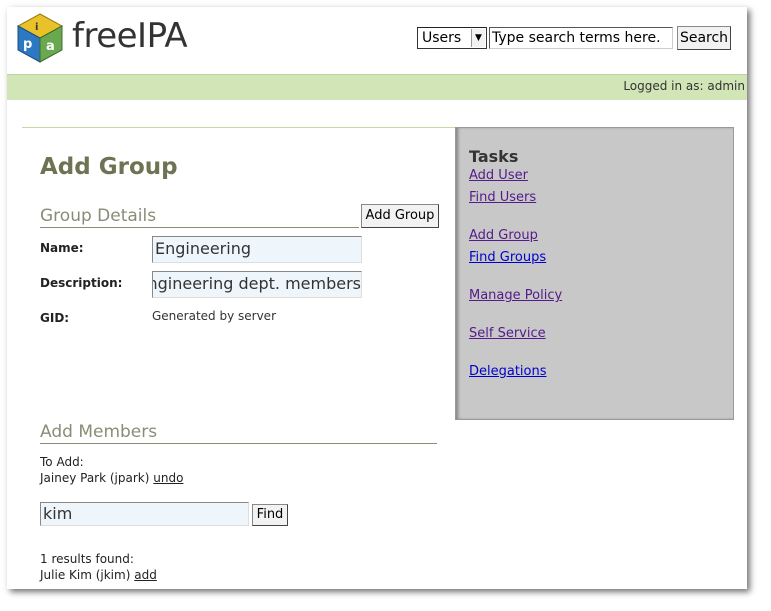  Describe the element at coordinates (87, 559) in the screenshot. I see `results-summary: 1 results found:` at that location.